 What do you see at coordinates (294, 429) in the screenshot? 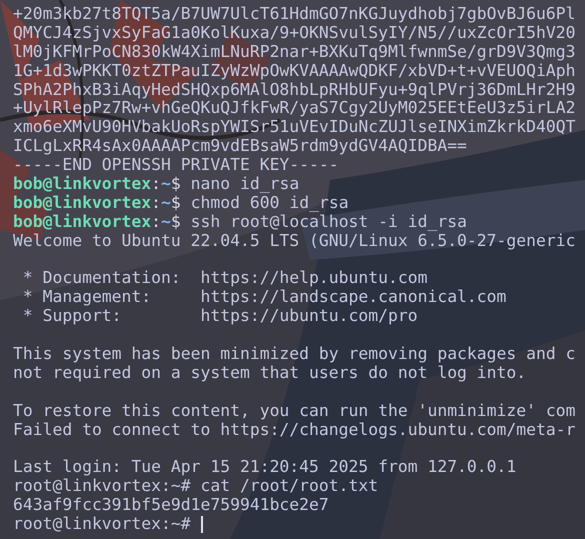
I see `terminal-line: Failed to connect to https://changelogs.ubuntu.com/meta-r` at bounding box center [294, 429].